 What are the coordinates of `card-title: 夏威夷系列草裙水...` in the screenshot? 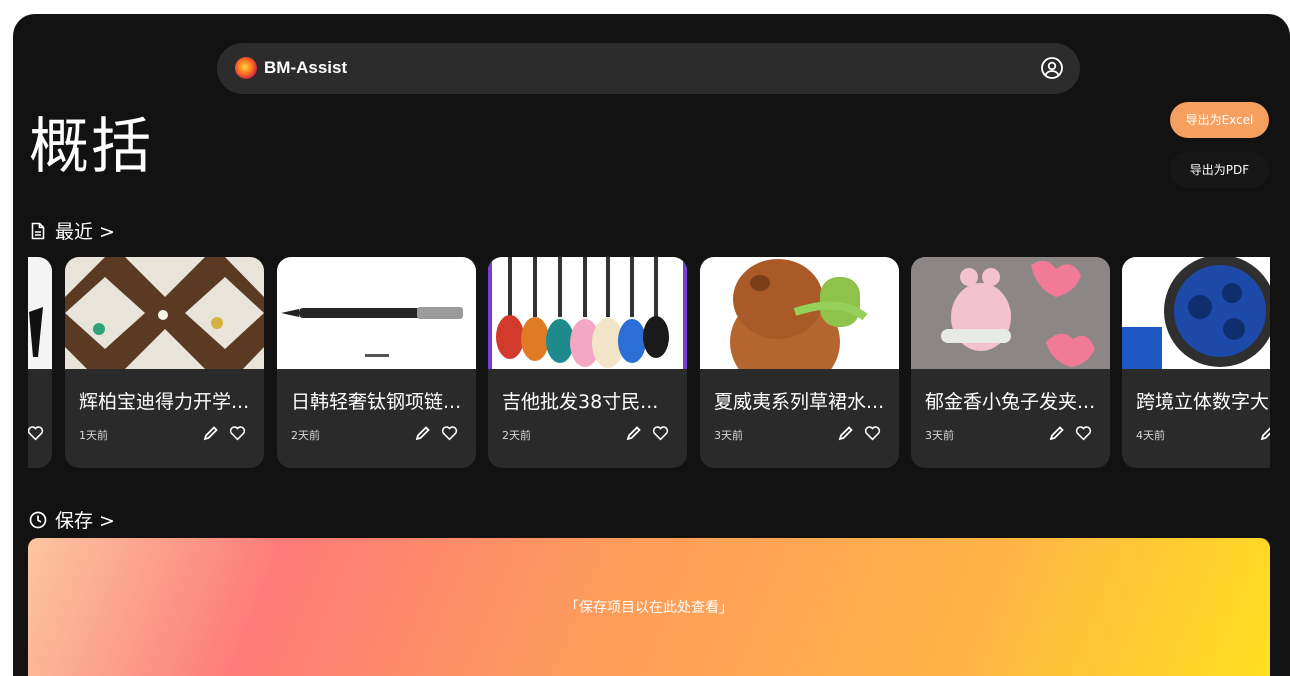 It's located at (799, 402).